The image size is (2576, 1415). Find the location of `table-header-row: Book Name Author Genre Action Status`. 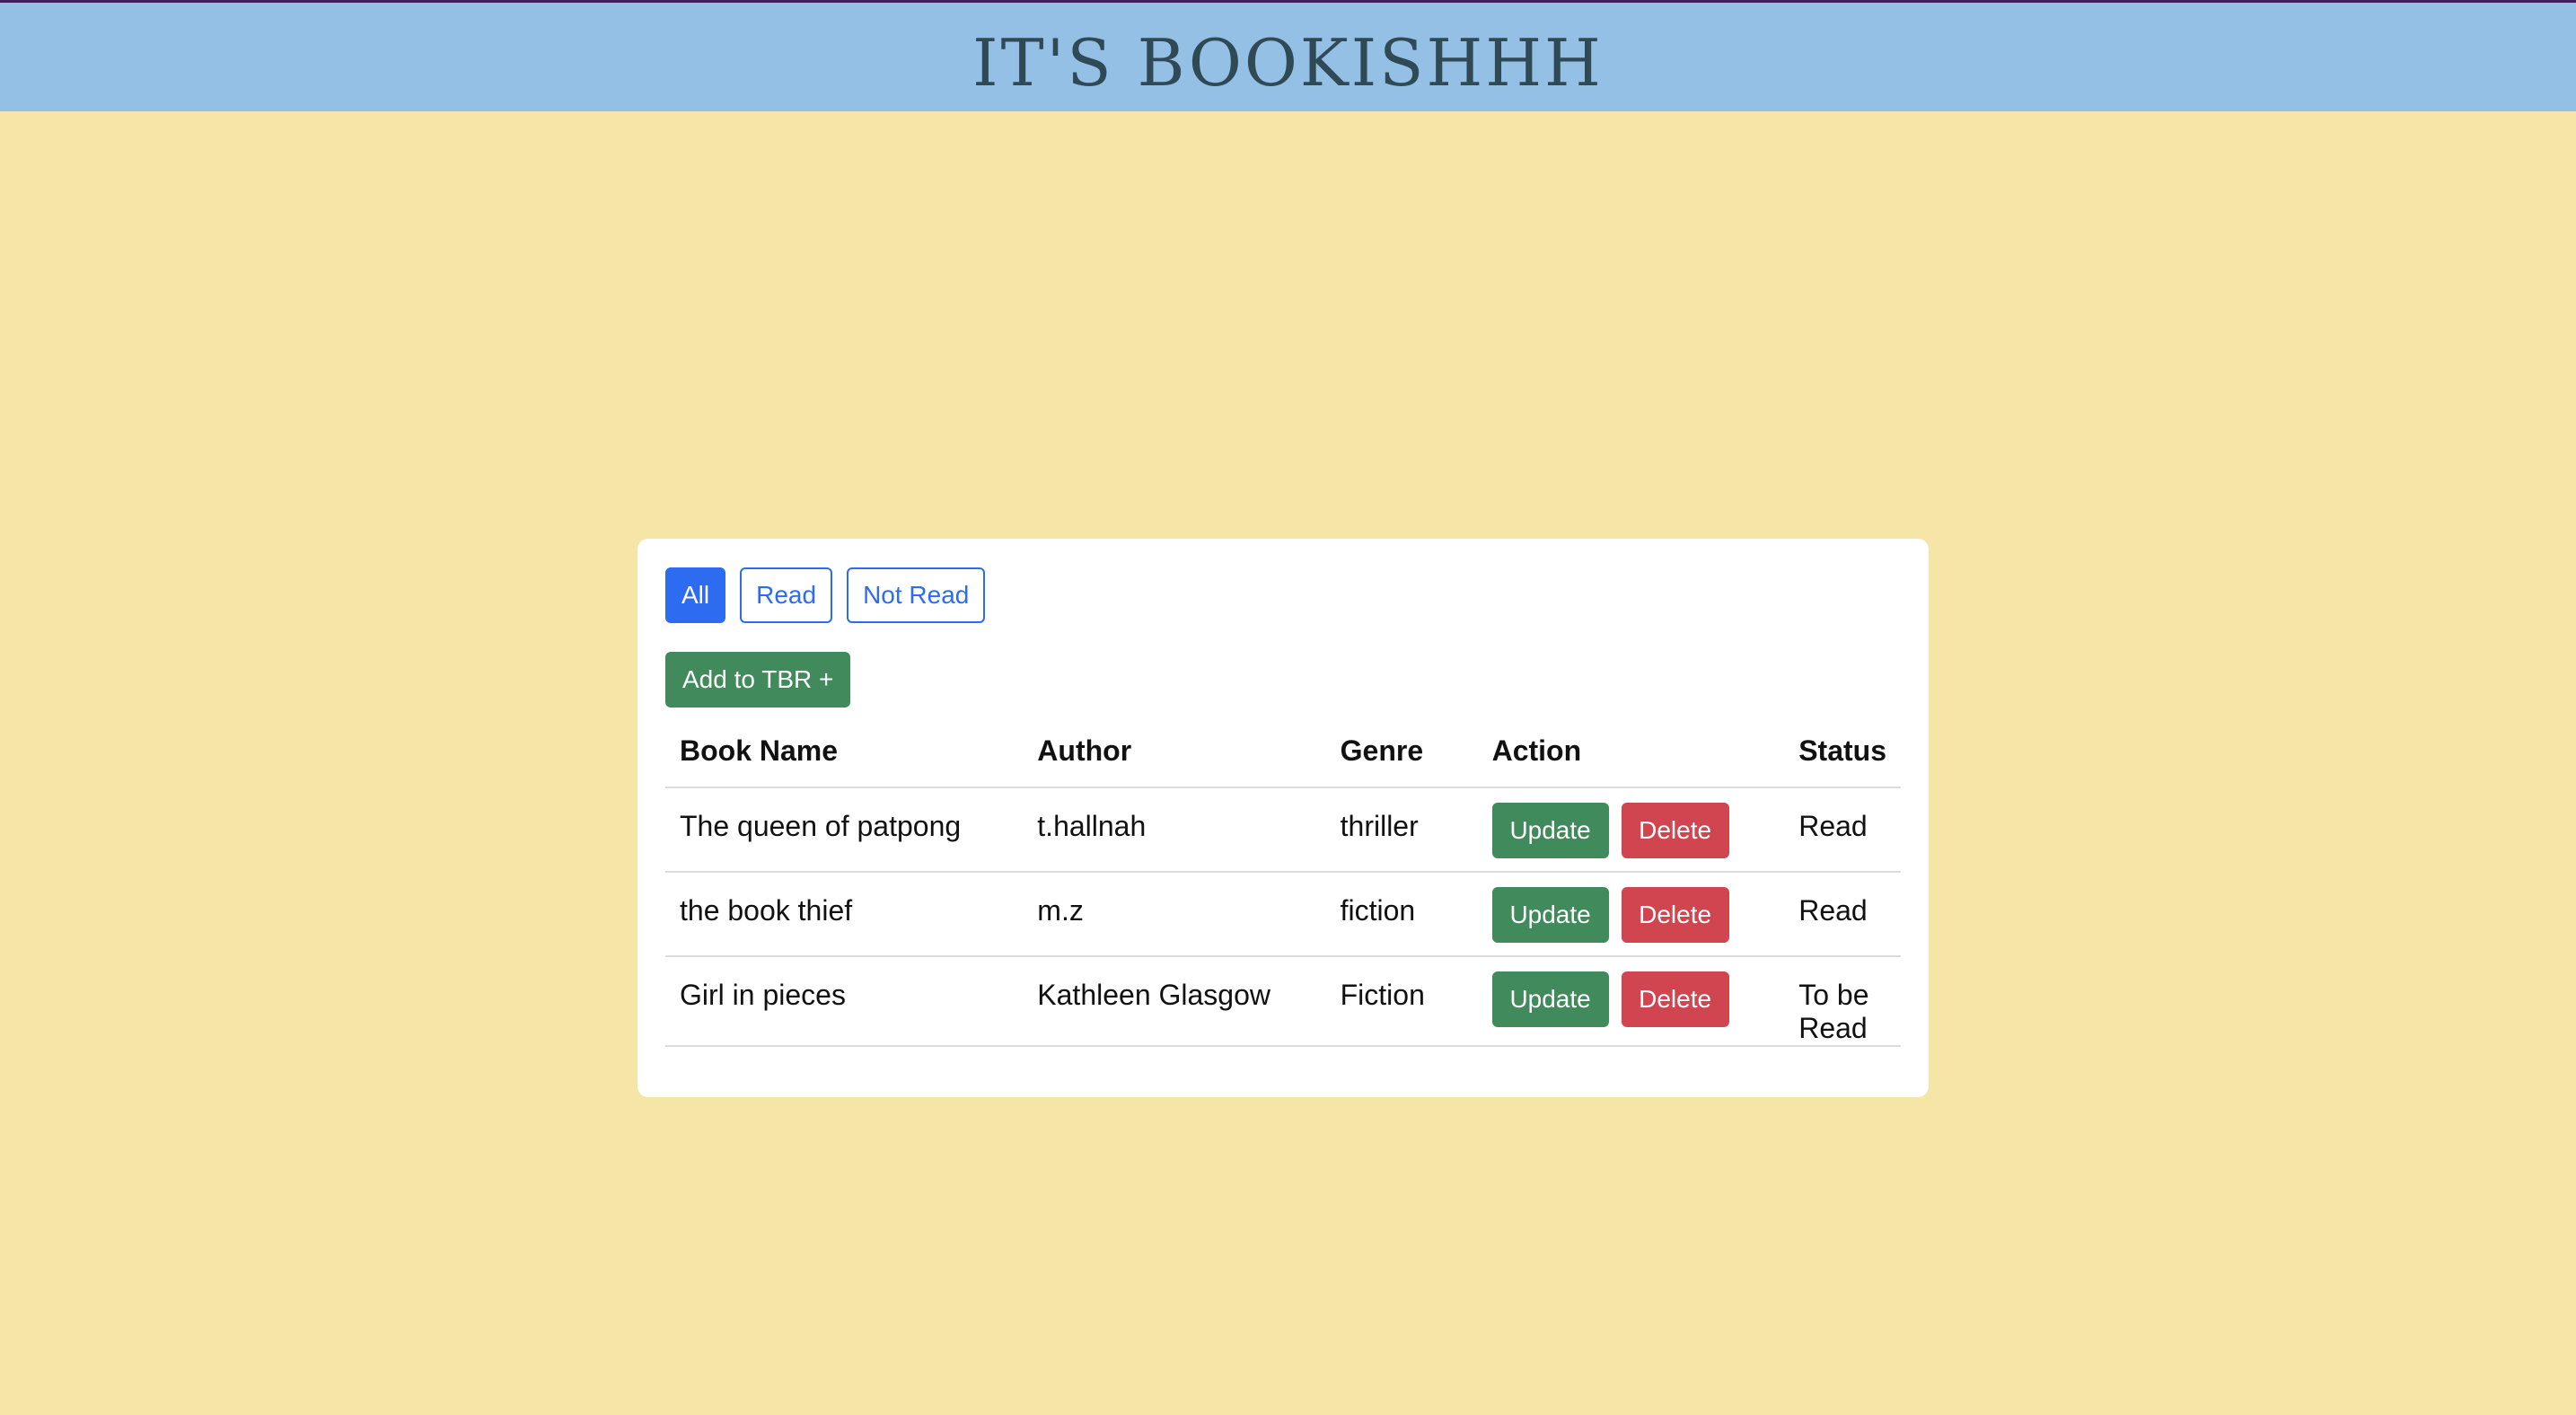

table-header-row: Book Name Author Genre Action Status is located at coordinates (1283, 752).